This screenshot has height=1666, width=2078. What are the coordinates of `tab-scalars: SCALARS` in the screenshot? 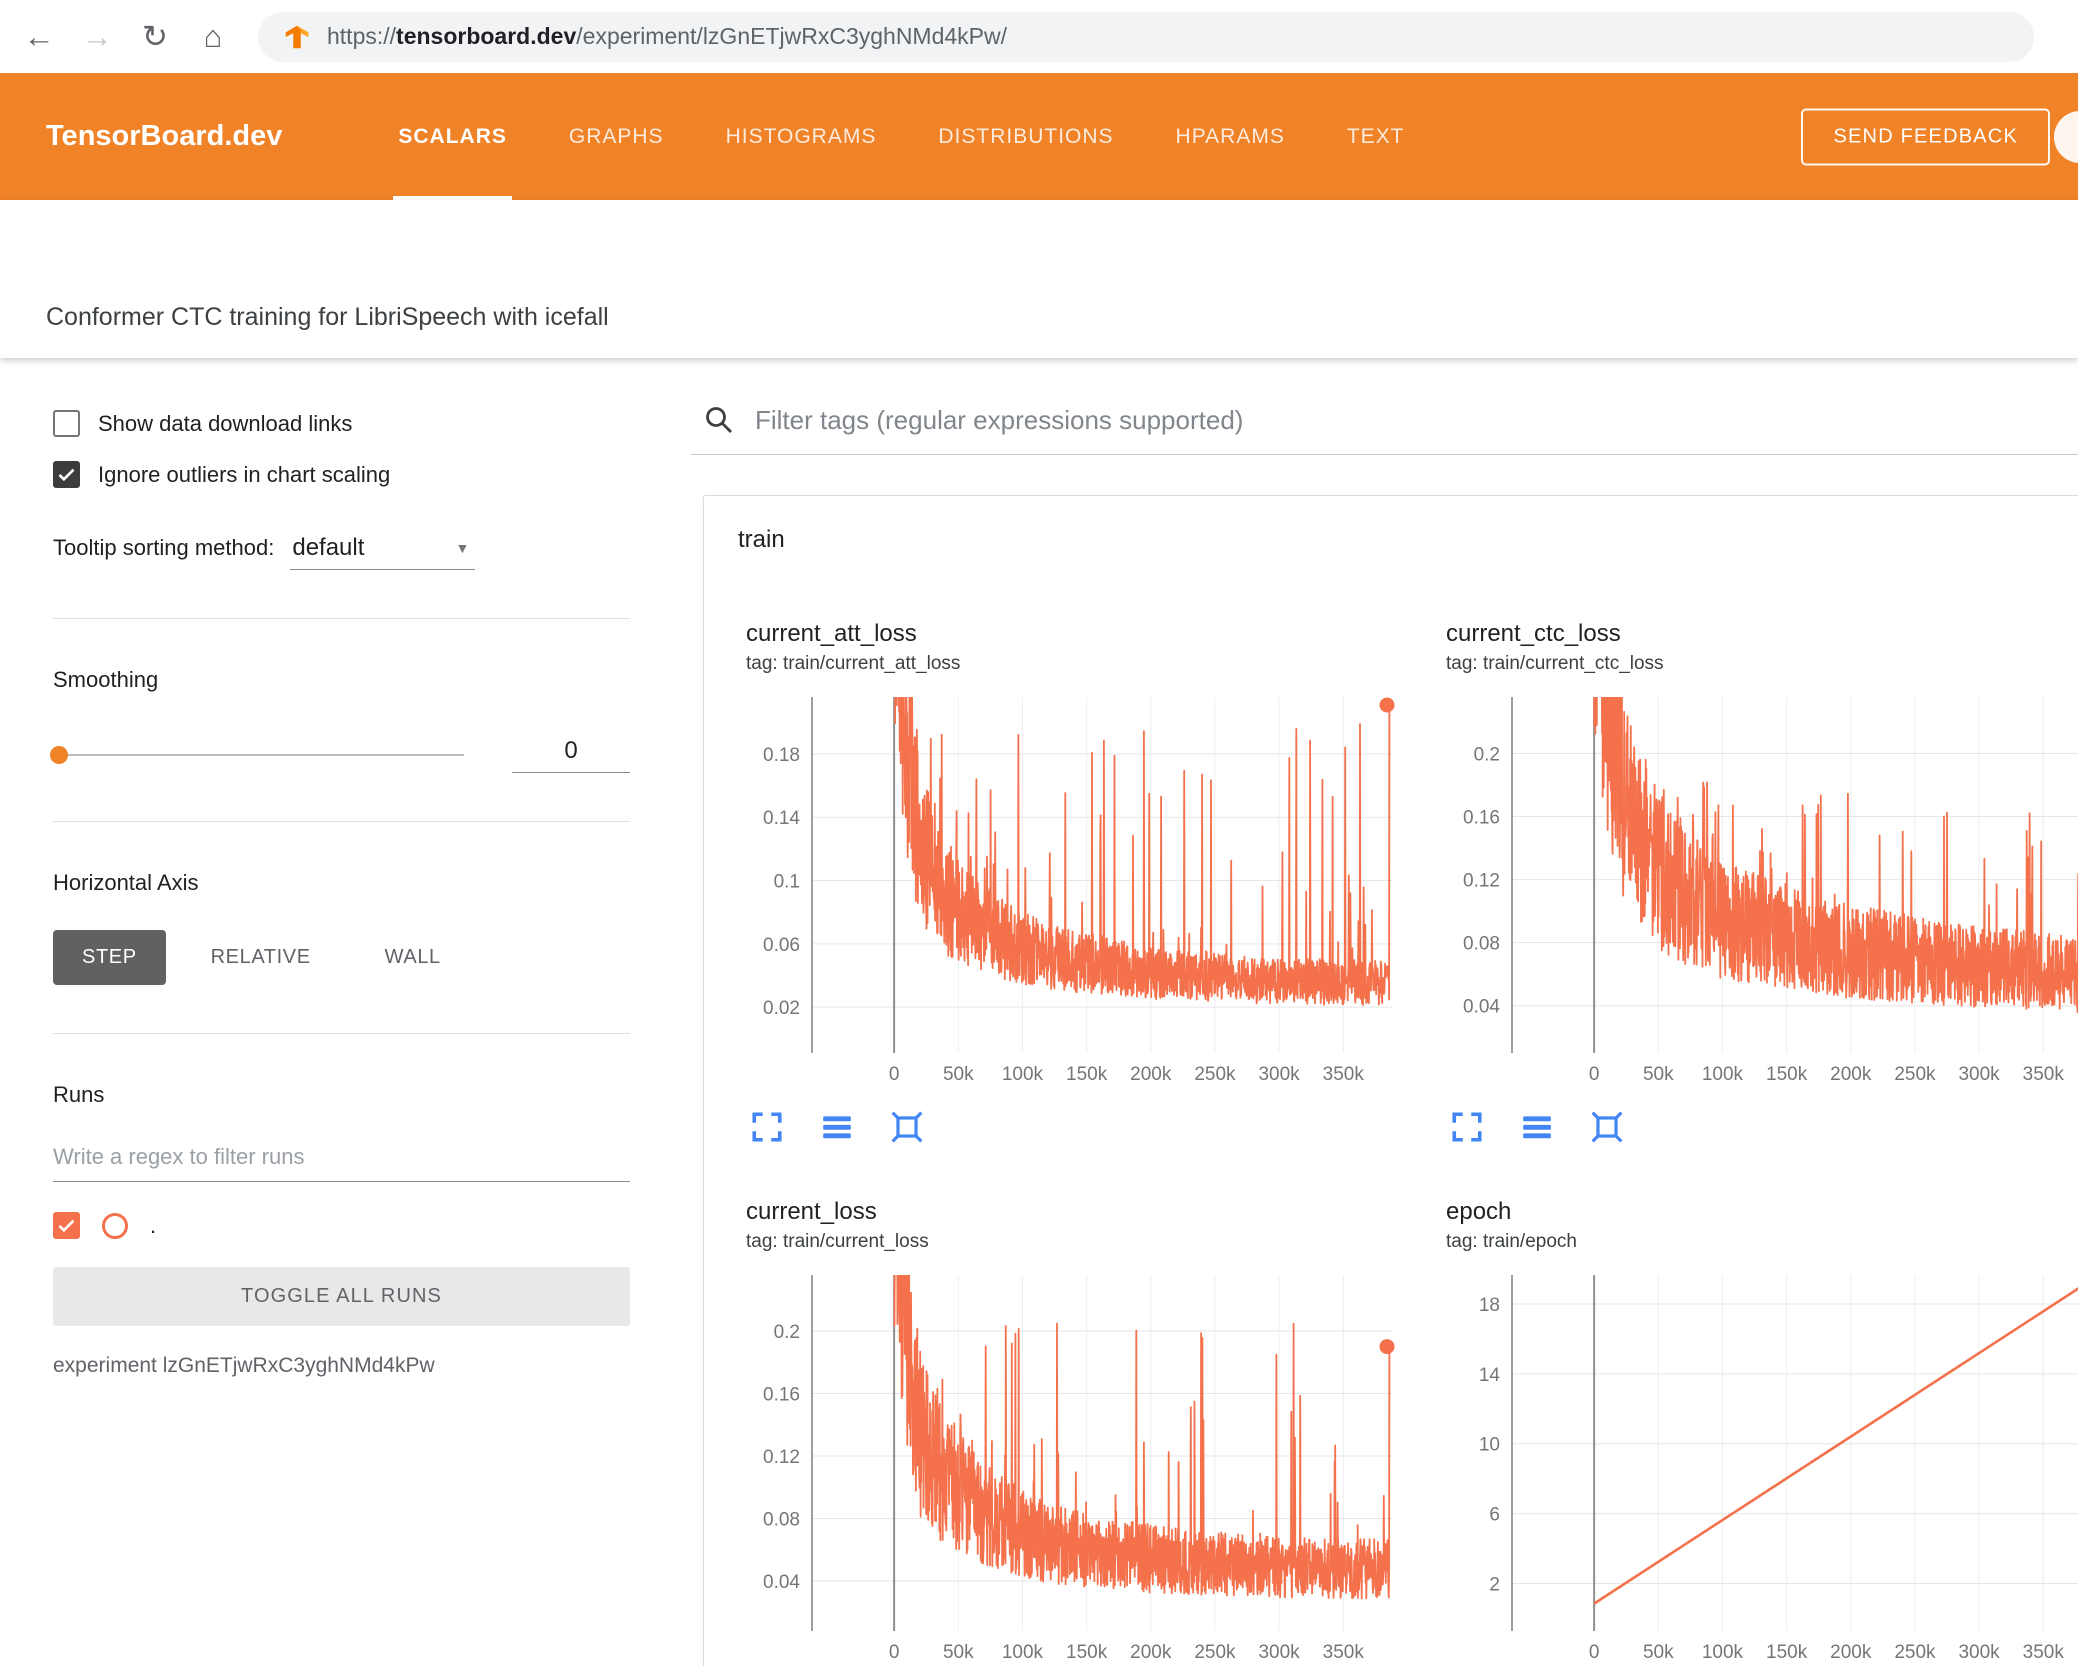 It's located at (452, 136).